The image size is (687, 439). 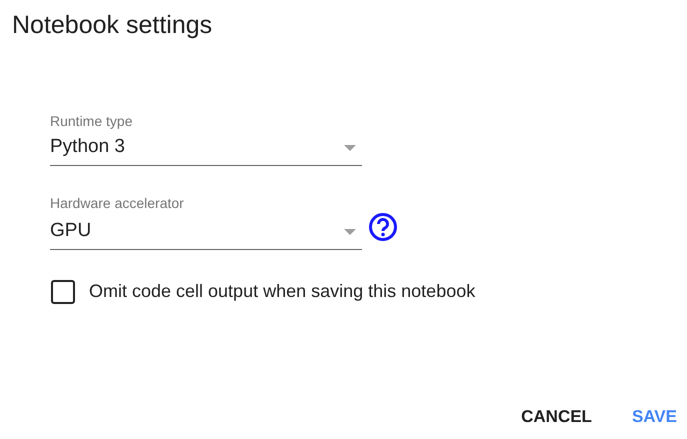 I want to click on field-label: Hardware accelerator, so click(x=117, y=203).